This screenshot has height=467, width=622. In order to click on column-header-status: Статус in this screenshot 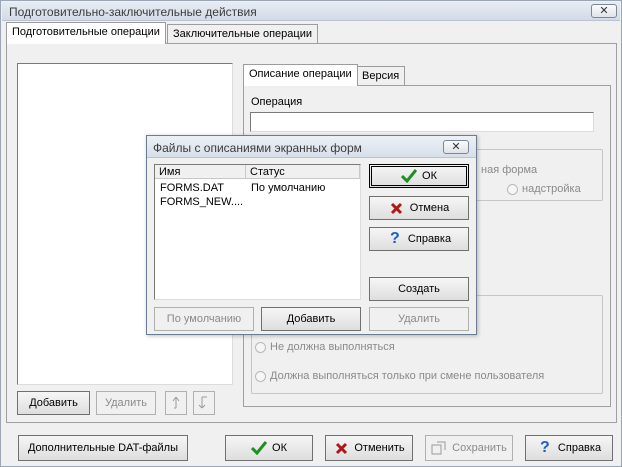, I will do `click(303, 172)`.